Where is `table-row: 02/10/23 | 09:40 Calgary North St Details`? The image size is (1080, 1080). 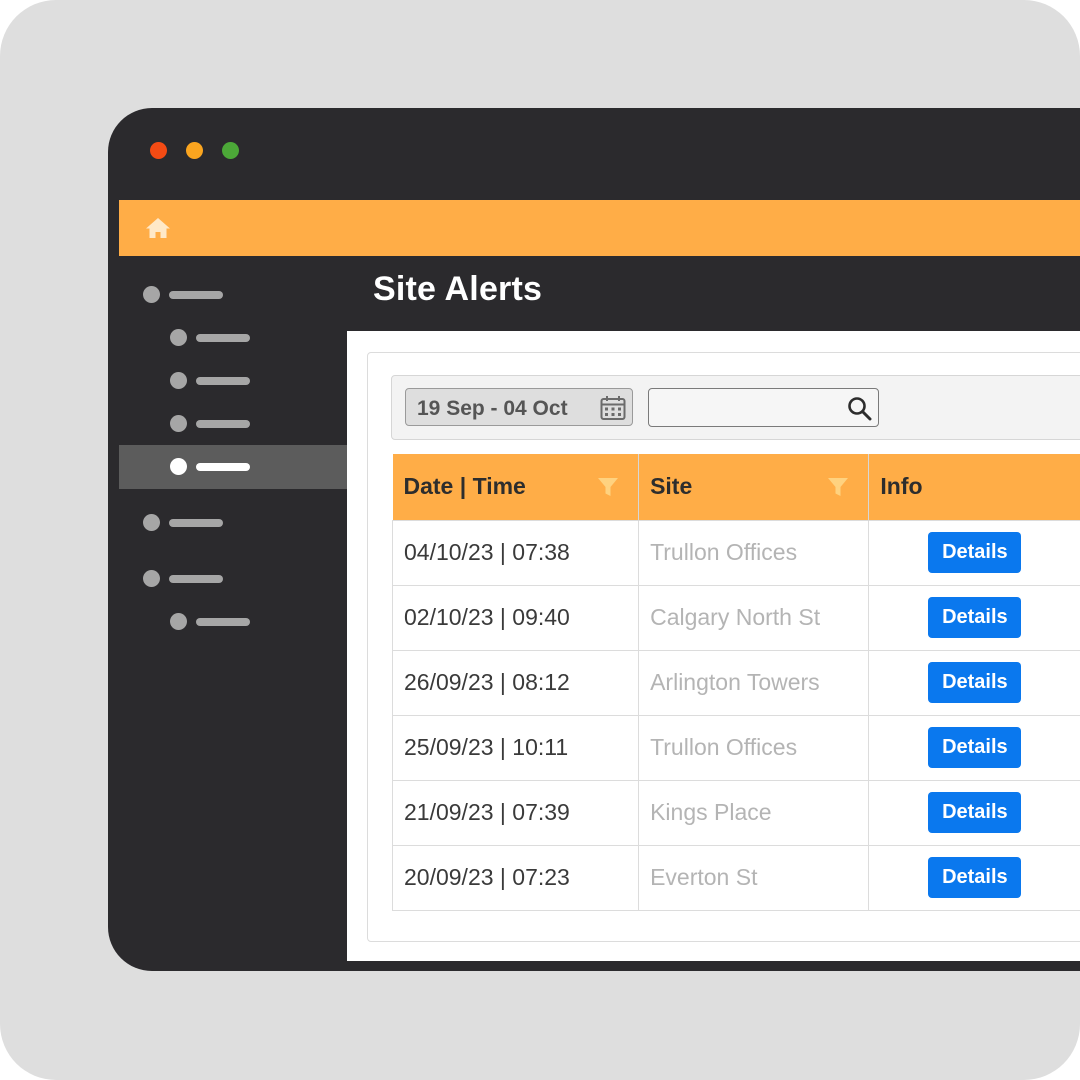 table-row: 02/10/23 | 09:40 Calgary North St Details is located at coordinates (735, 617).